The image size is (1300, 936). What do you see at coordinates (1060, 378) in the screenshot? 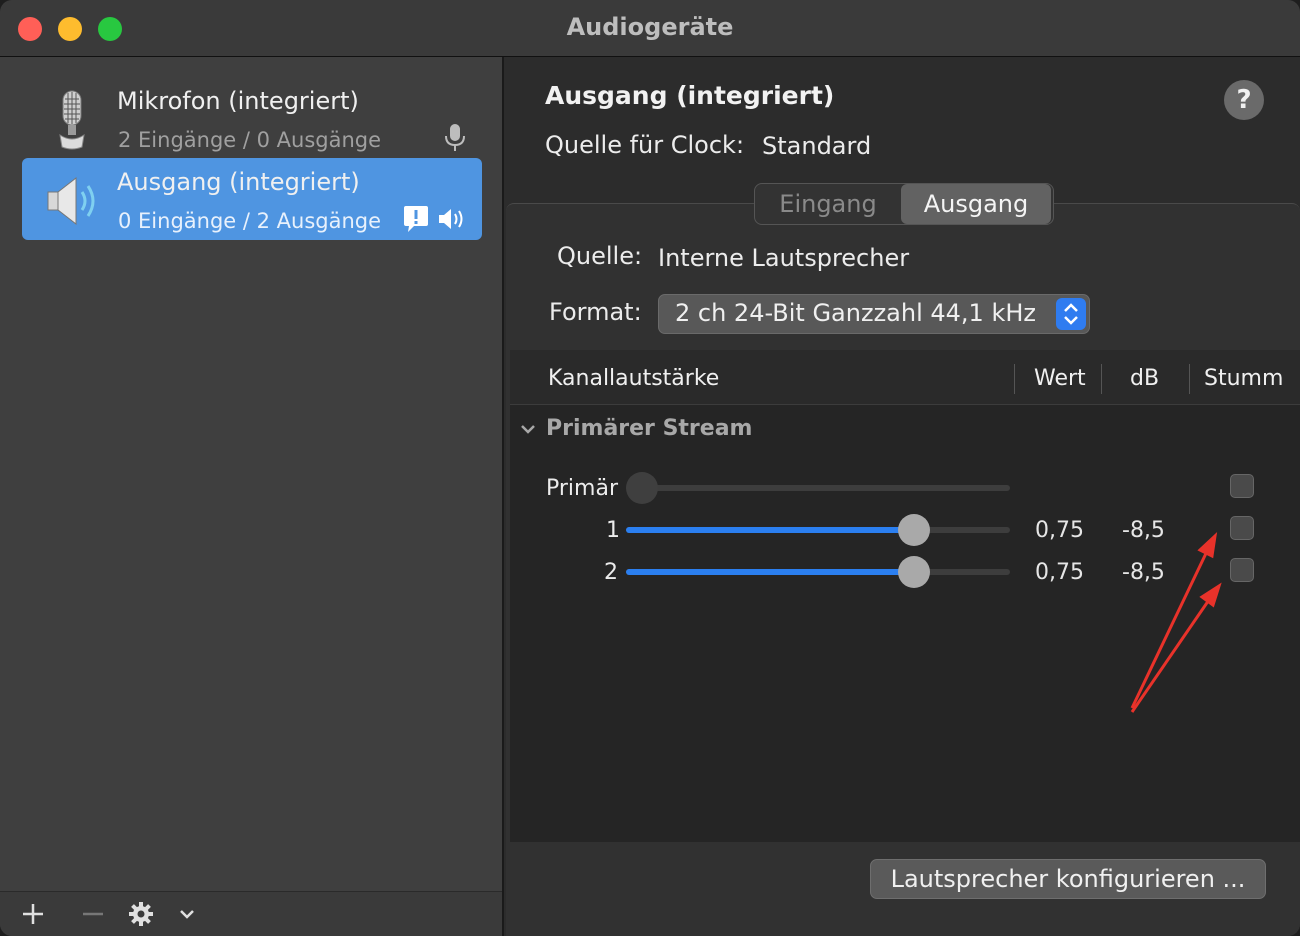
I see `column-header-value: Wert` at bounding box center [1060, 378].